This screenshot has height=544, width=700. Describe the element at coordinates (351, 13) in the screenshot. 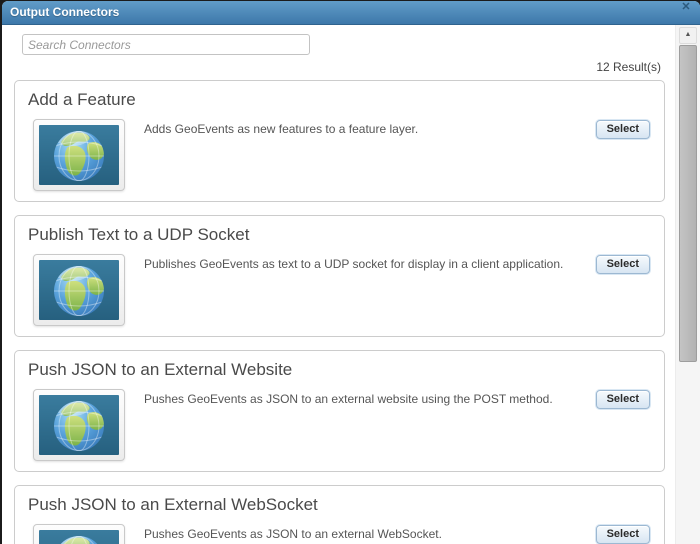

I see `dialog-titlebar: Output Connectors ✕` at that location.